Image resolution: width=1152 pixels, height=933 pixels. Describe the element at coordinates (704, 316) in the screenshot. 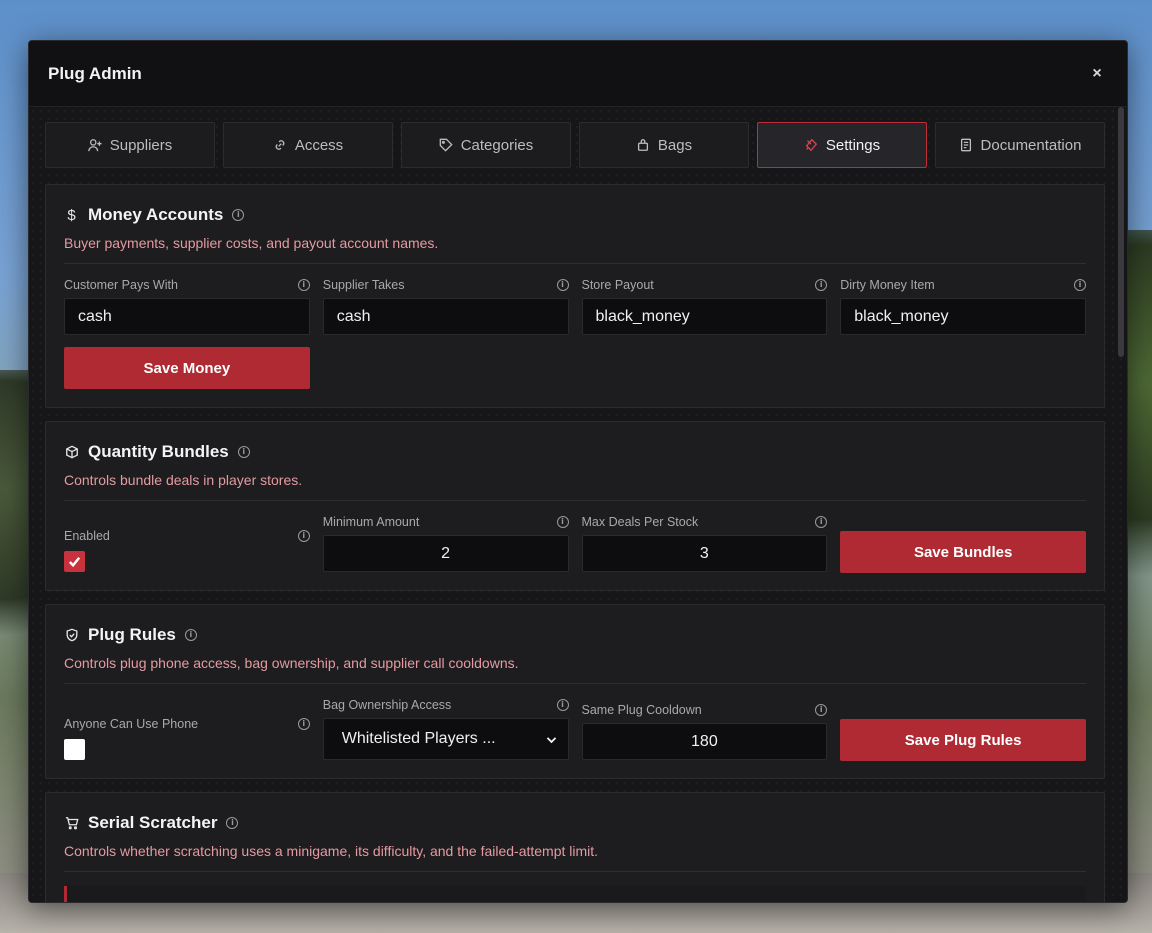

I see `store-payout-input: black_money` at that location.